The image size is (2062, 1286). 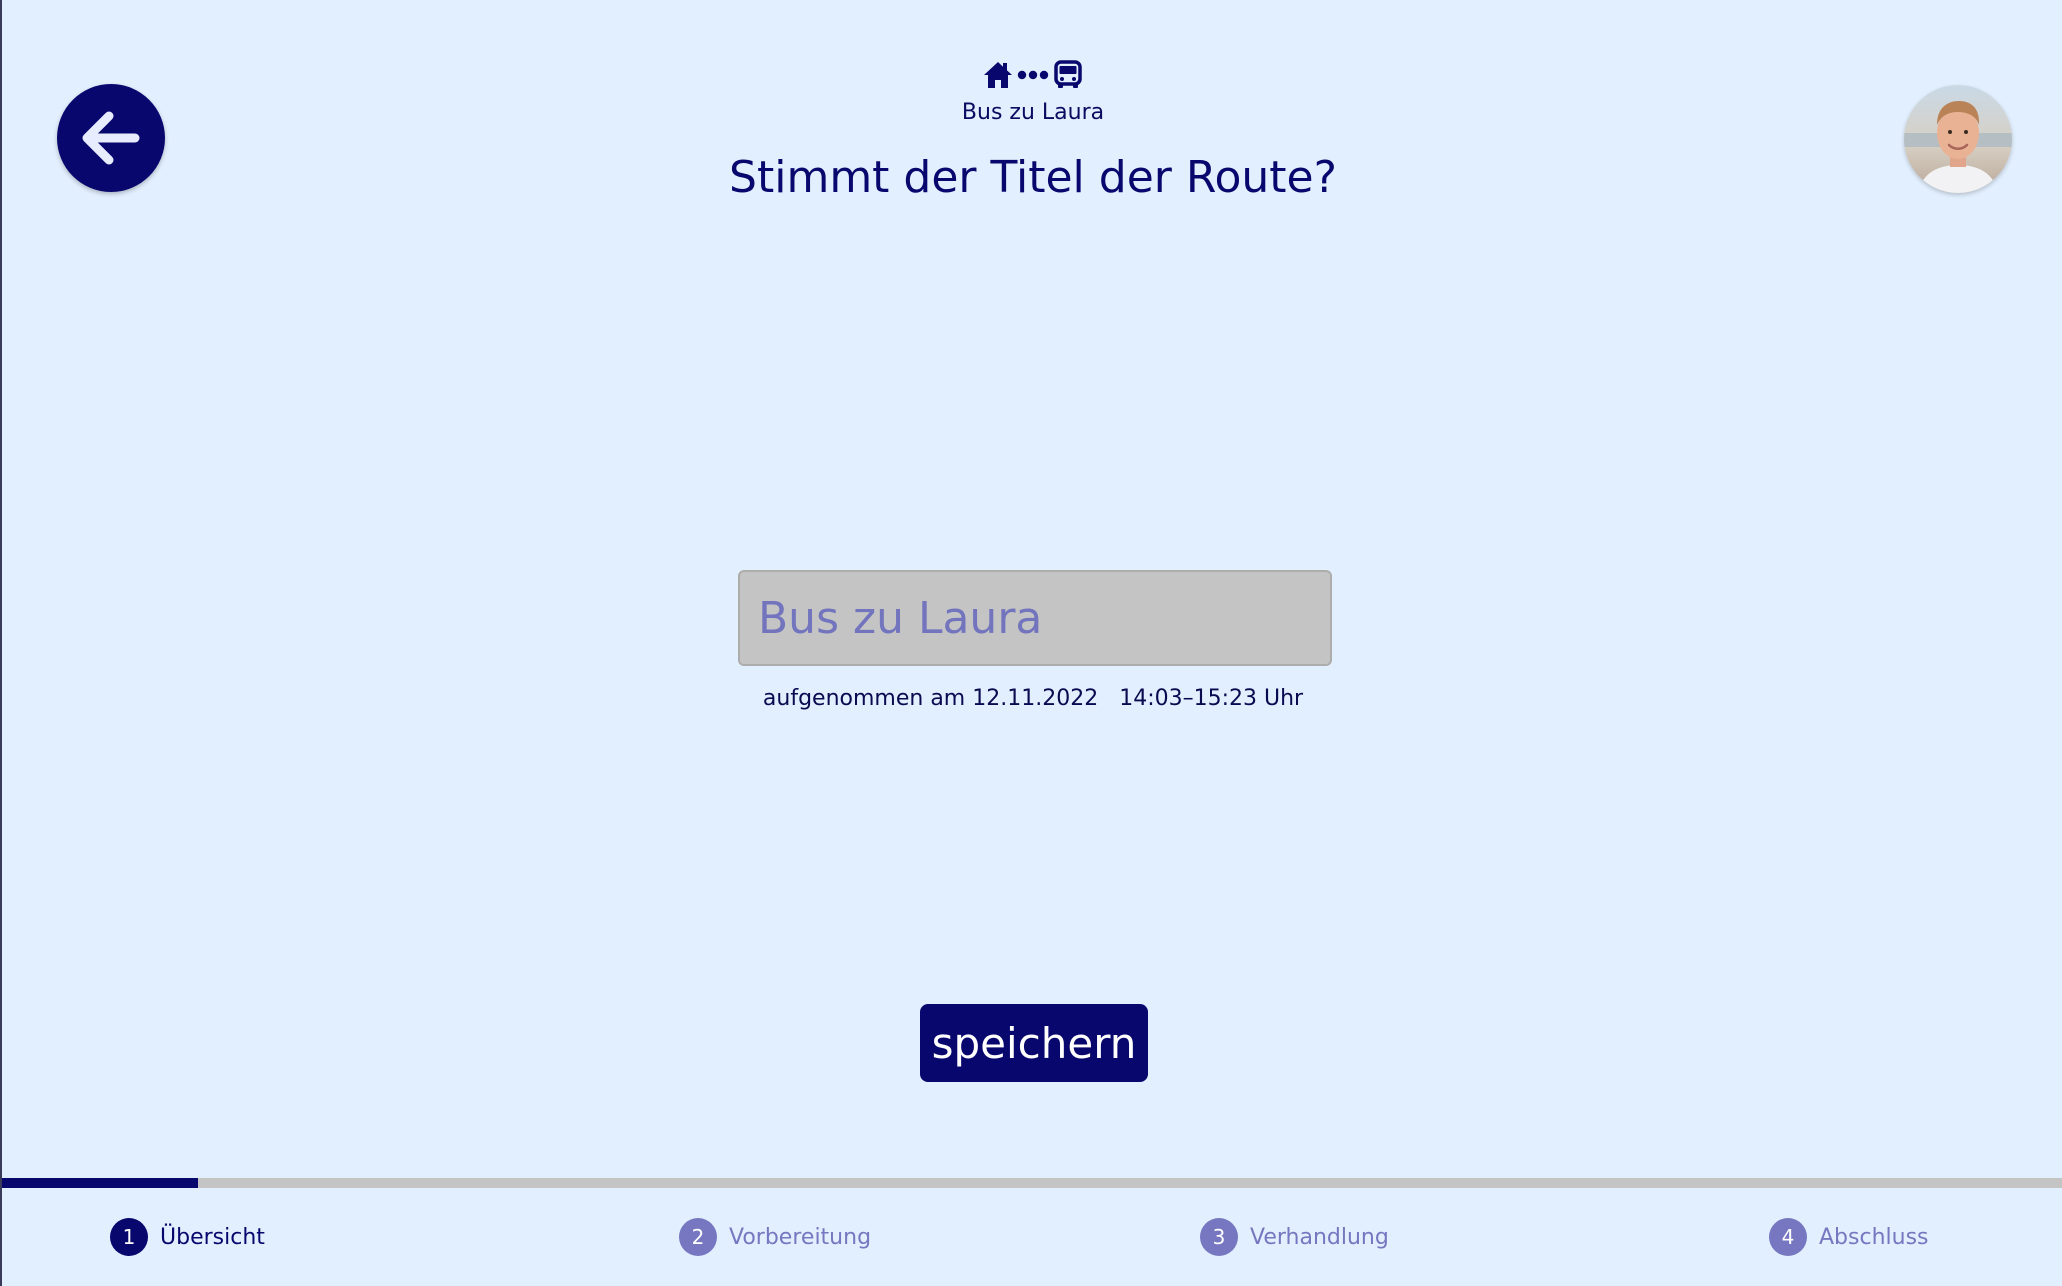 I want to click on step-label: Vorbereitung, so click(x=800, y=1237).